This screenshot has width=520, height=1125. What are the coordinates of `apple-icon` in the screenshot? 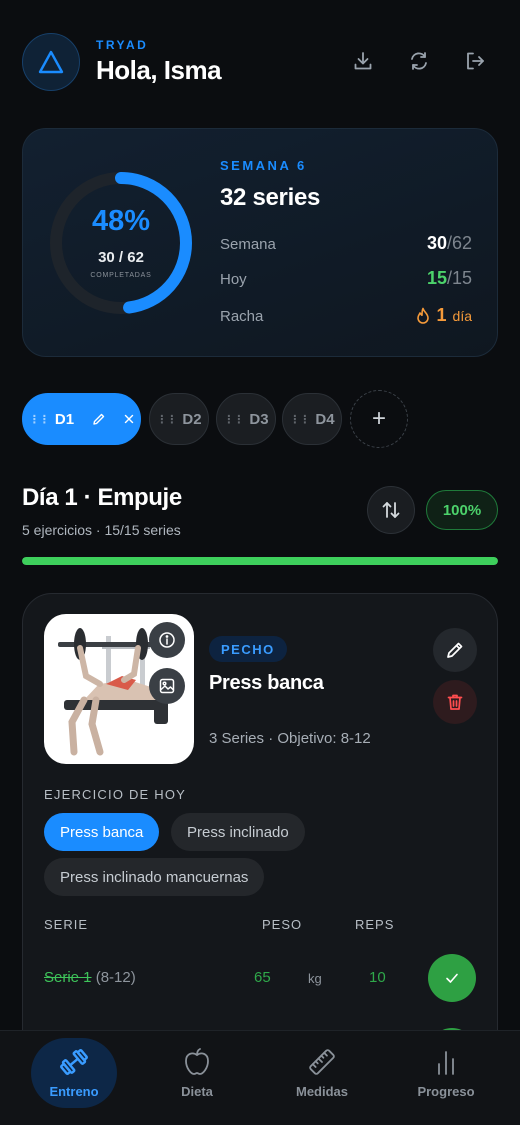 It's located at (197, 1061).